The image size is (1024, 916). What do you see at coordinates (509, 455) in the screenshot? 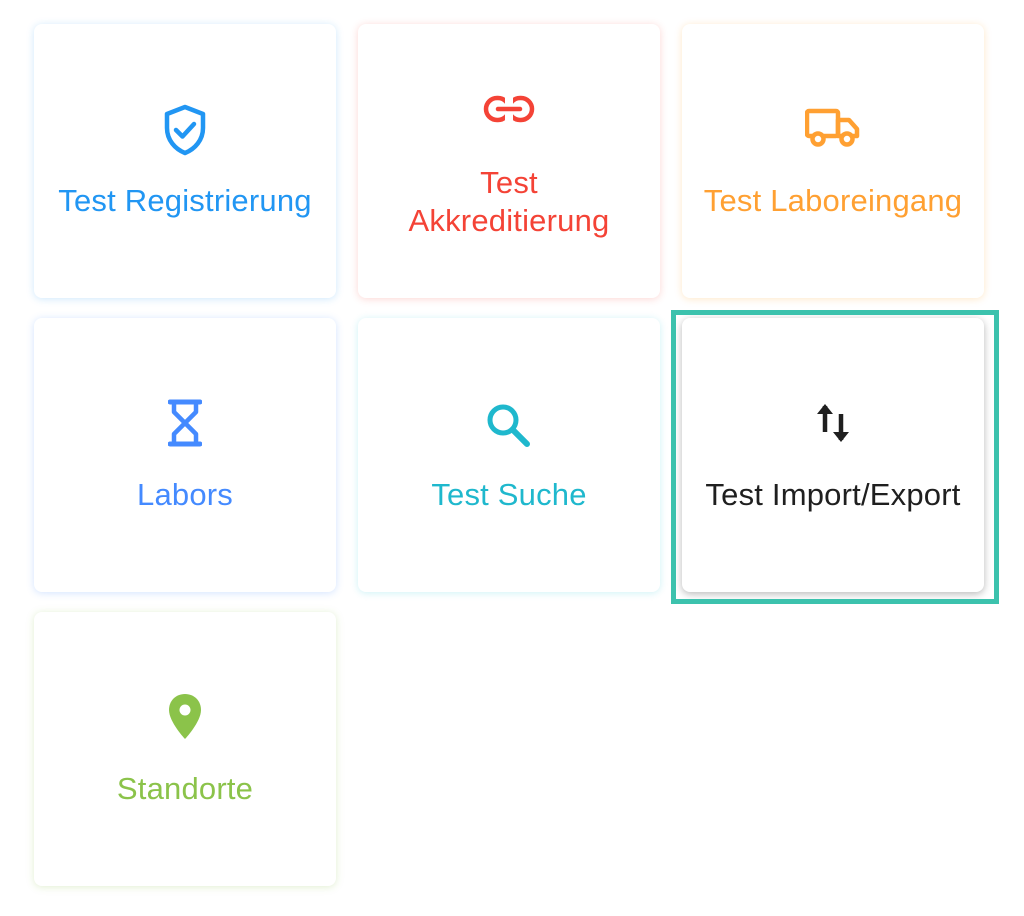
I see `tile-test-suche: Test Suche` at bounding box center [509, 455].